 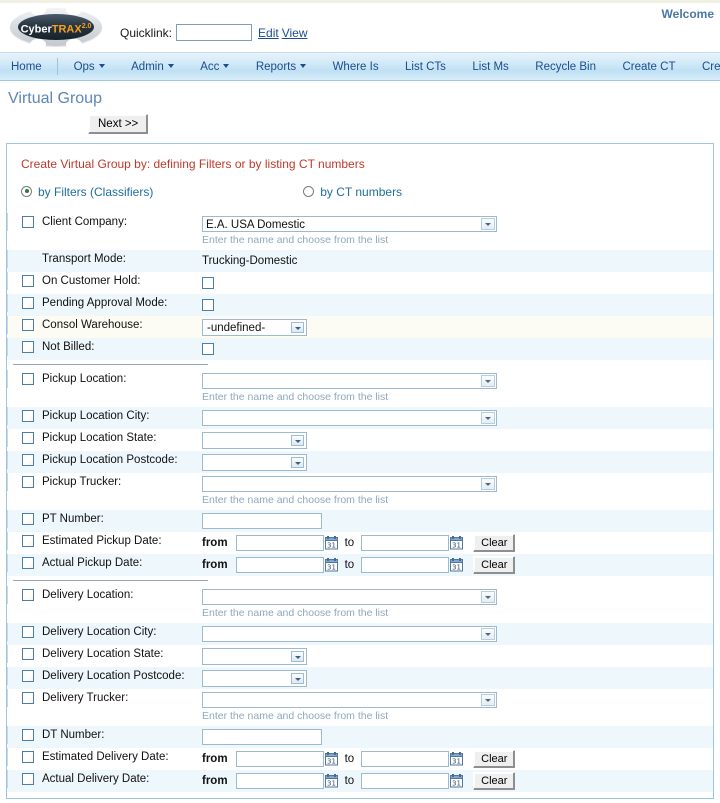 I want to click on from-label: from, so click(x=215, y=759).